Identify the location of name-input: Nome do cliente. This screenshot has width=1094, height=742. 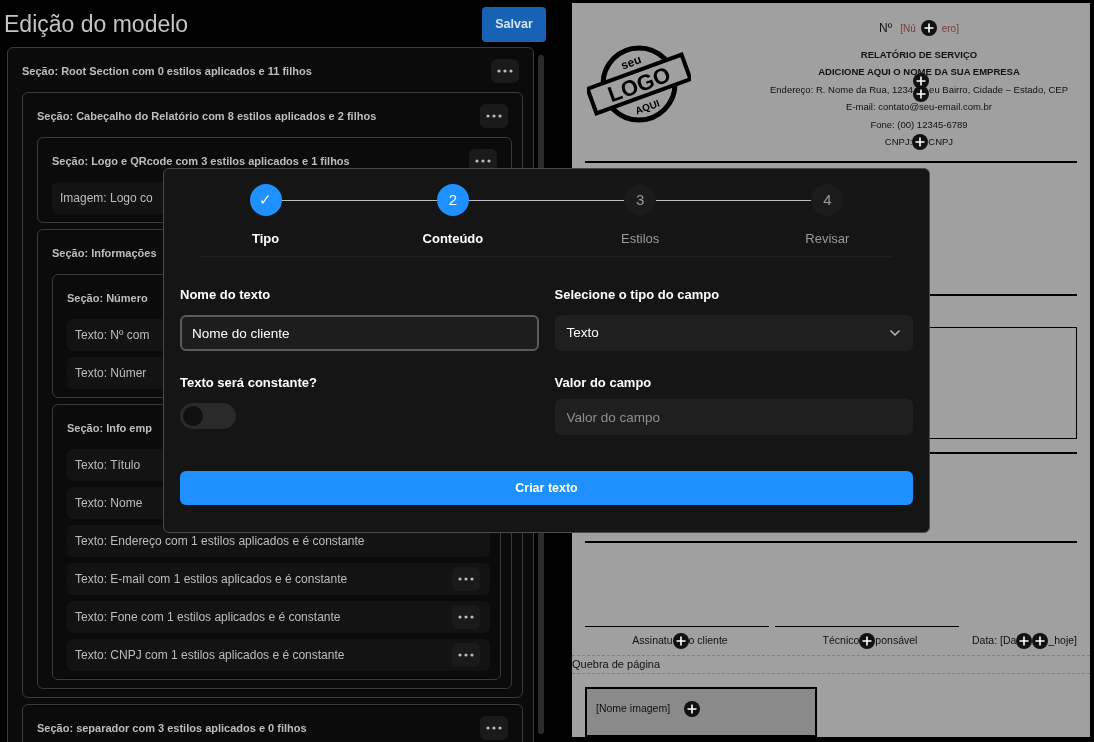
(359, 333).